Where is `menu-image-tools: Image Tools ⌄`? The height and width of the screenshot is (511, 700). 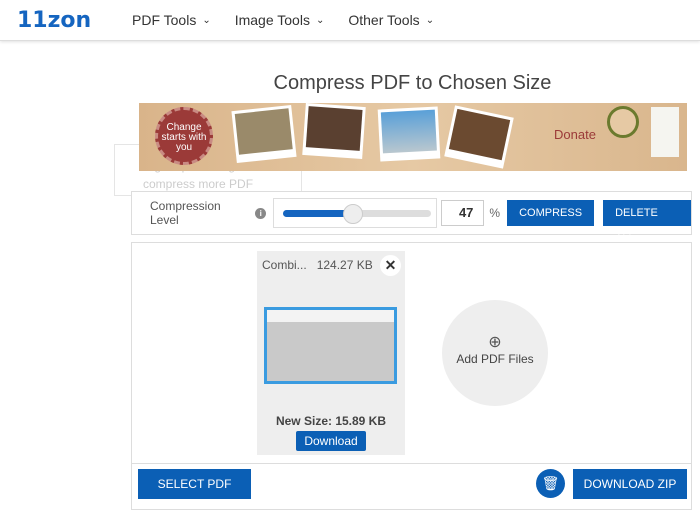 menu-image-tools: Image Tools ⌄ is located at coordinates (280, 20).